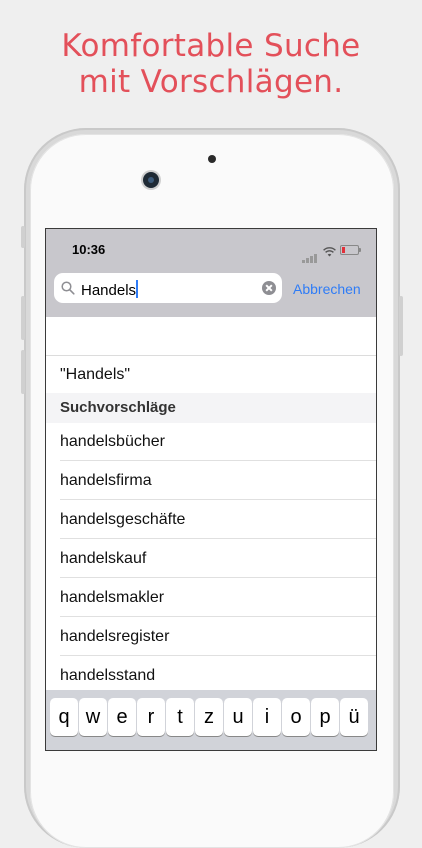 The width and height of the screenshot is (422, 848). Describe the element at coordinates (269, 288) in the screenshot. I see `clear-icon` at that location.